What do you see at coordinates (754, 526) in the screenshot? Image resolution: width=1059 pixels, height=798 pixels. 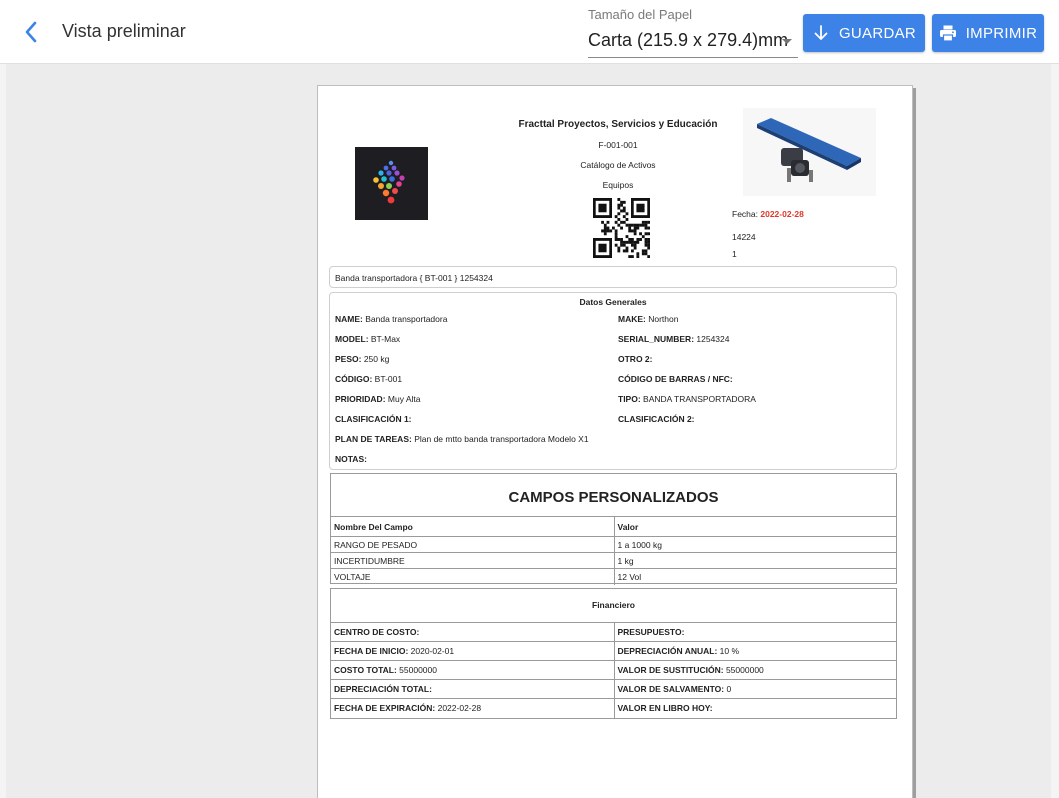 I see `column-header-value: Valor` at bounding box center [754, 526].